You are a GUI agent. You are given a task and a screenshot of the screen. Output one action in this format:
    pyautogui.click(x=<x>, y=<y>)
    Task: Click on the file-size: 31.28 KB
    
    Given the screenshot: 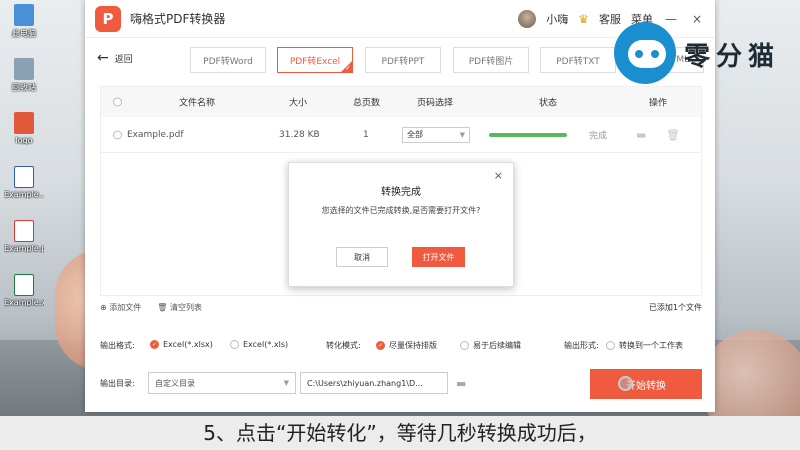 What is the action you would take?
    pyautogui.click(x=299, y=134)
    